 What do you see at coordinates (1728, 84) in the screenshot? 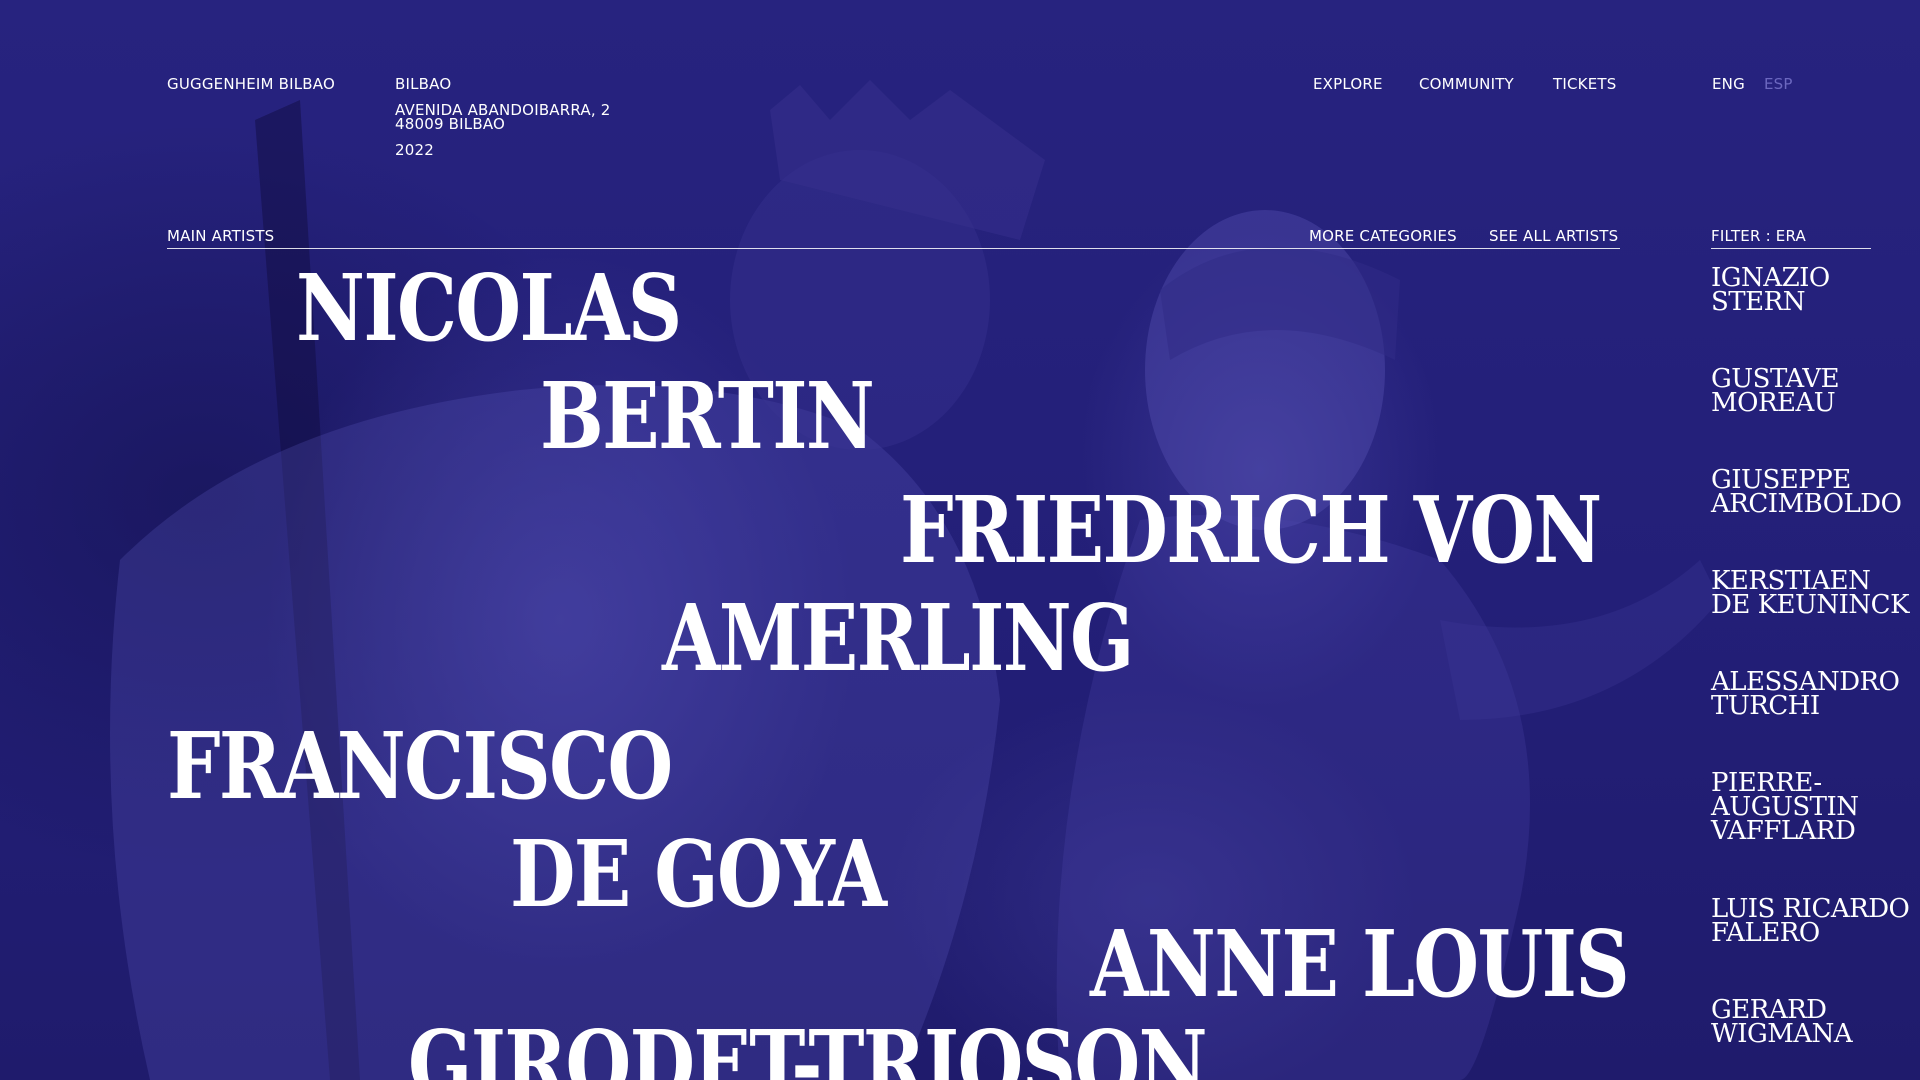
I see `language-eng: ENG` at bounding box center [1728, 84].